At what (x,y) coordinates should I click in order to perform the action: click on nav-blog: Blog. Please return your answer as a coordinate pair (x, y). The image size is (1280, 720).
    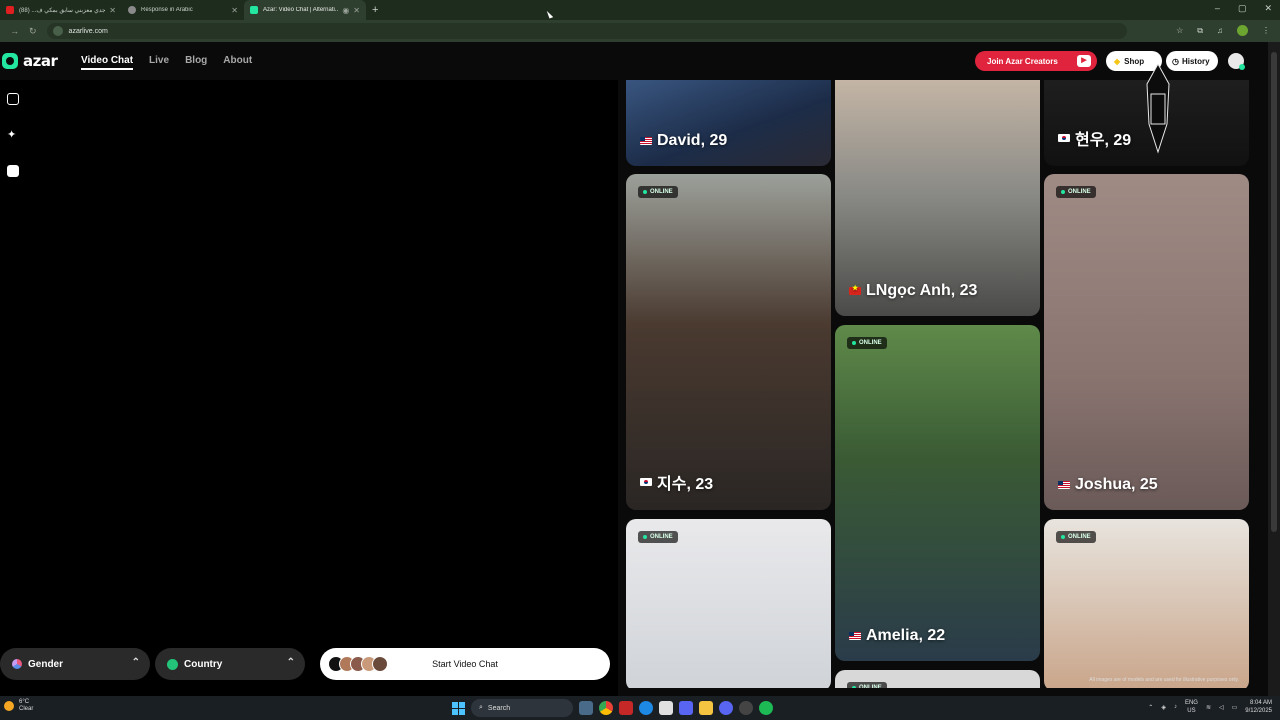
    Looking at the image, I should click on (196, 62).